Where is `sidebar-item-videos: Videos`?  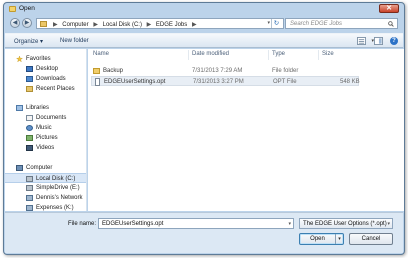 sidebar-item-videos: Videos is located at coordinates (45, 148).